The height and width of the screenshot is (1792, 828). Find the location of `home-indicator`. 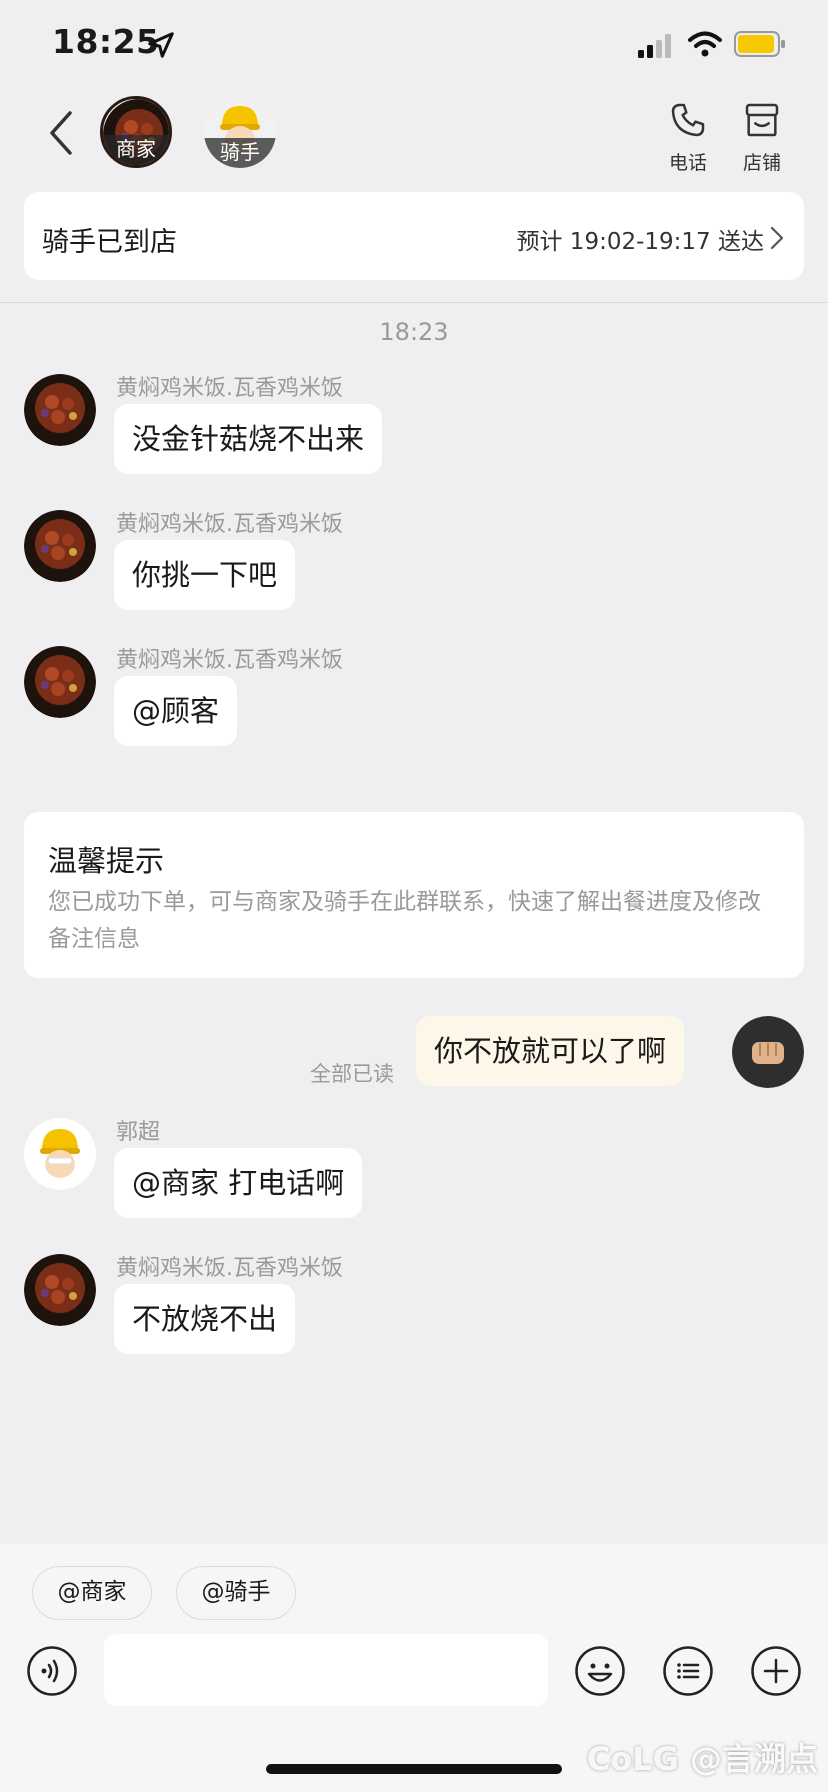

home-indicator is located at coordinates (414, 1769).